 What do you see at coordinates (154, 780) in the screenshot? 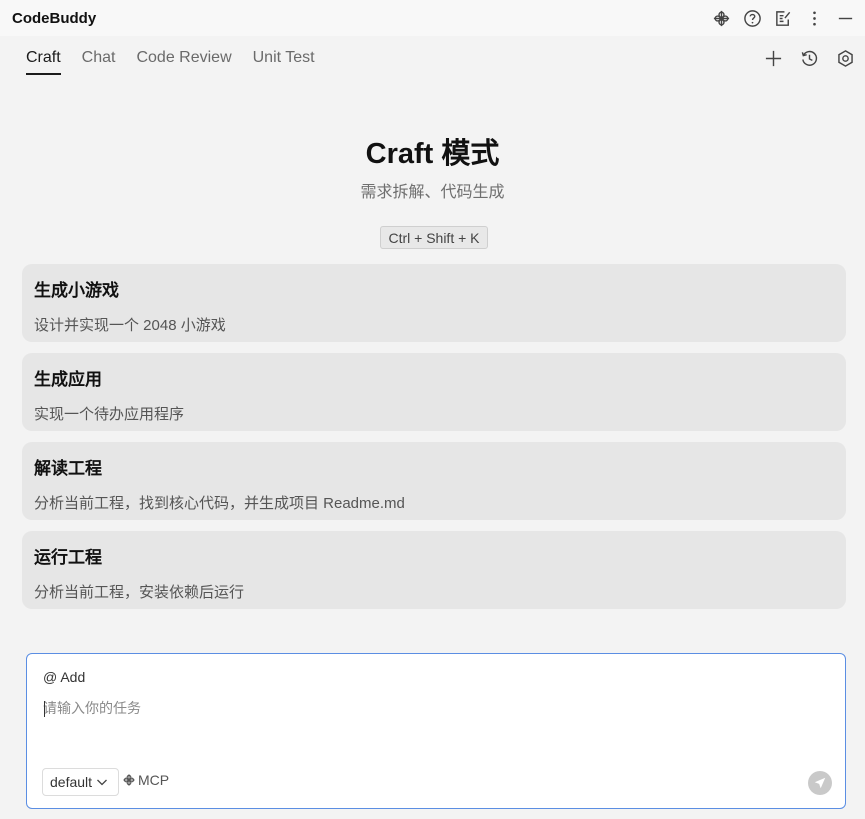
I see `mcp-label: MCP` at bounding box center [154, 780].